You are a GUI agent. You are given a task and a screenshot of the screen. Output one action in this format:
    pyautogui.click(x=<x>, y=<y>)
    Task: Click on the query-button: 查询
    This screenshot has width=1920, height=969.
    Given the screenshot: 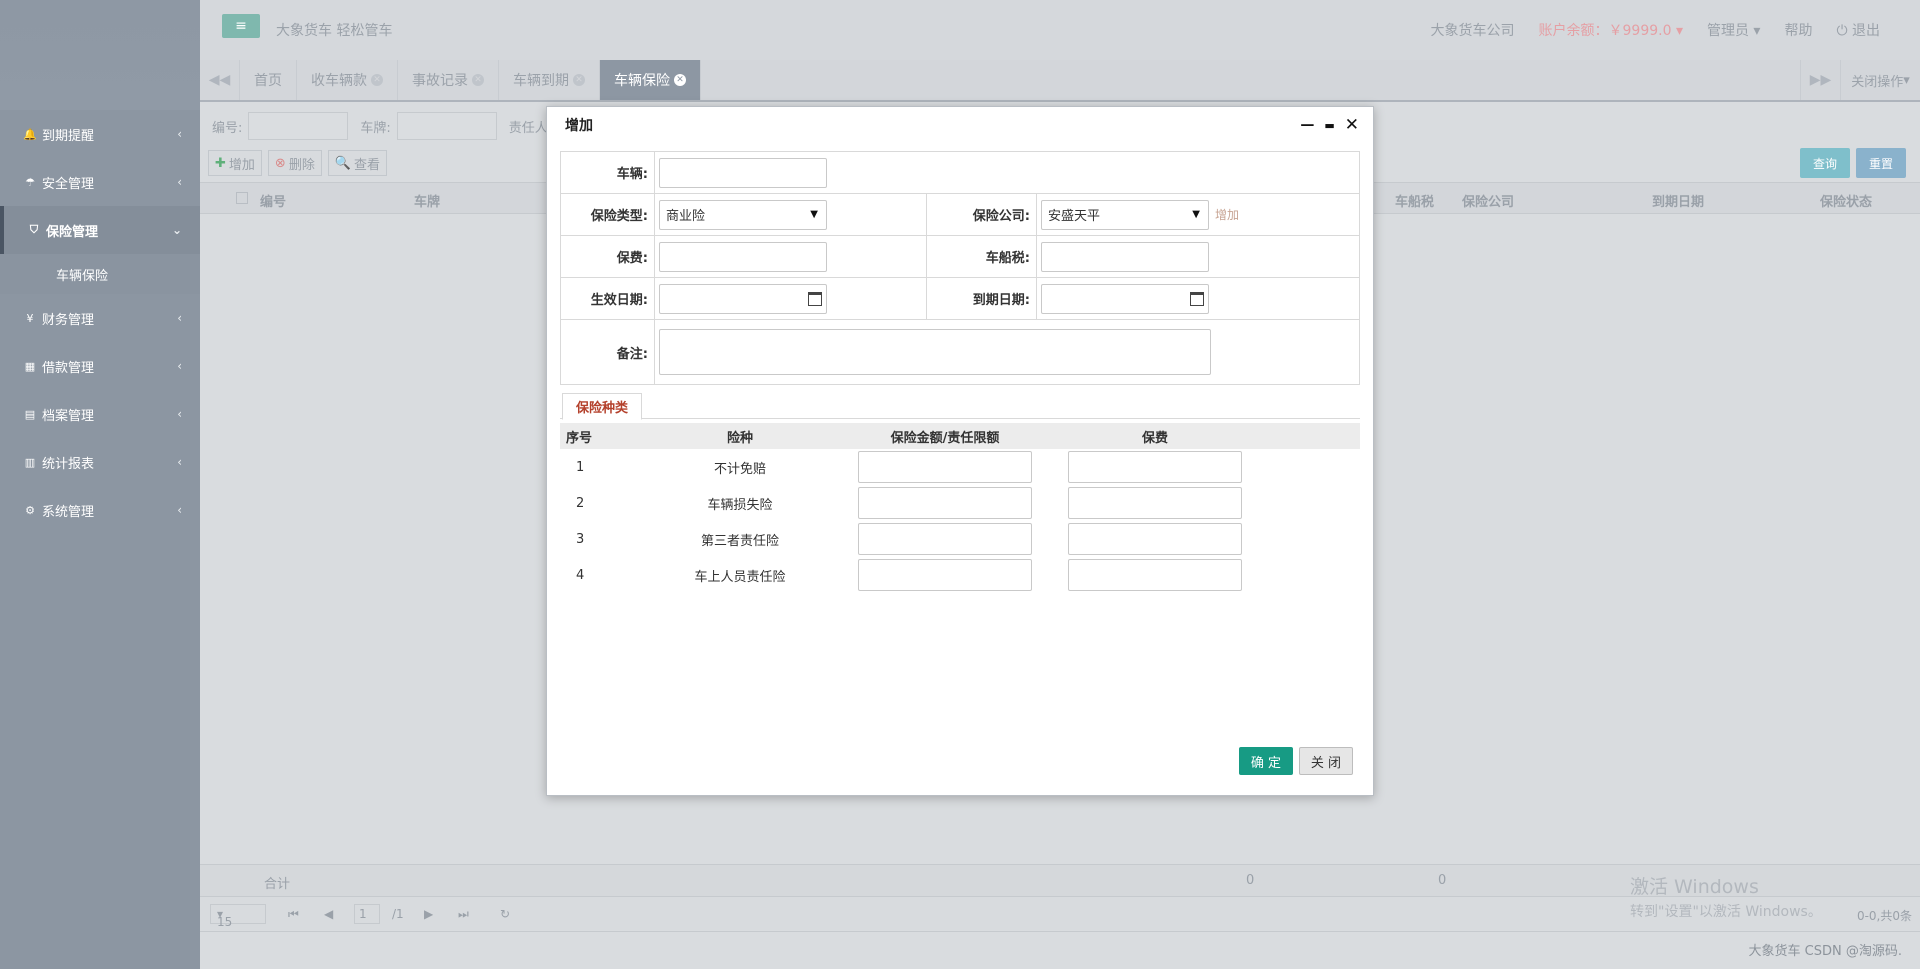 What is the action you would take?
    pyautogui.click(x=1825, y=163)
    